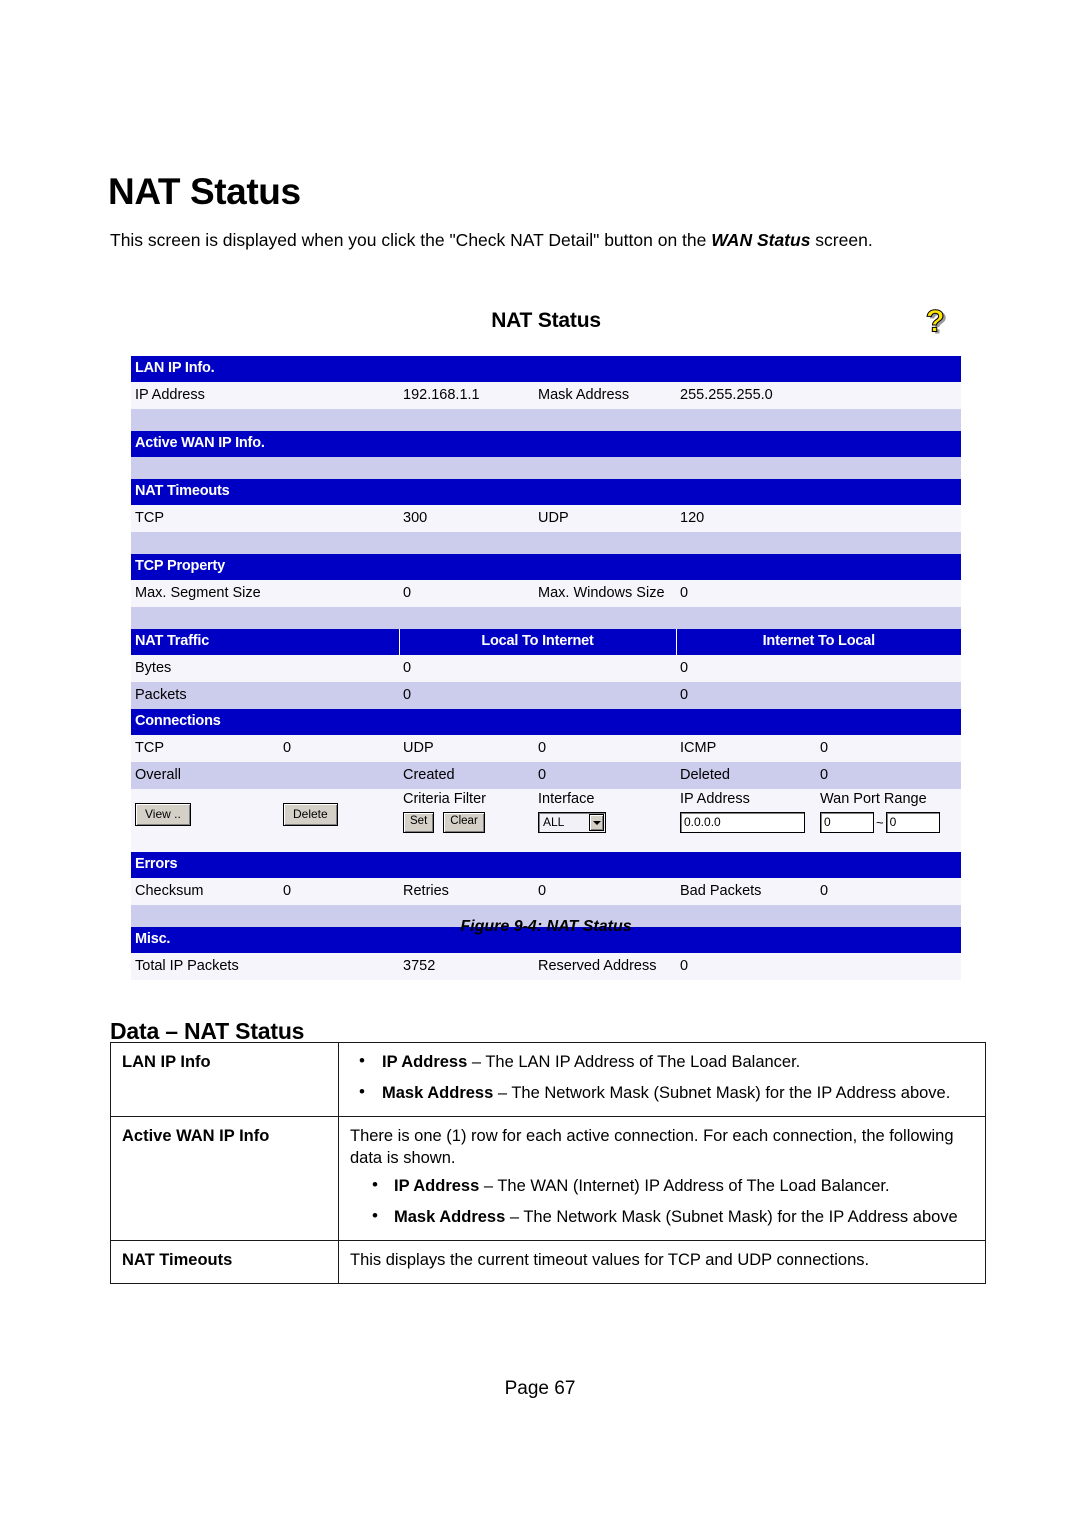 This screenshot has width=1080, height=1528. I want to click on section-header-active-wan-ip-info: Active WAN IP Info., so click(546, 444).